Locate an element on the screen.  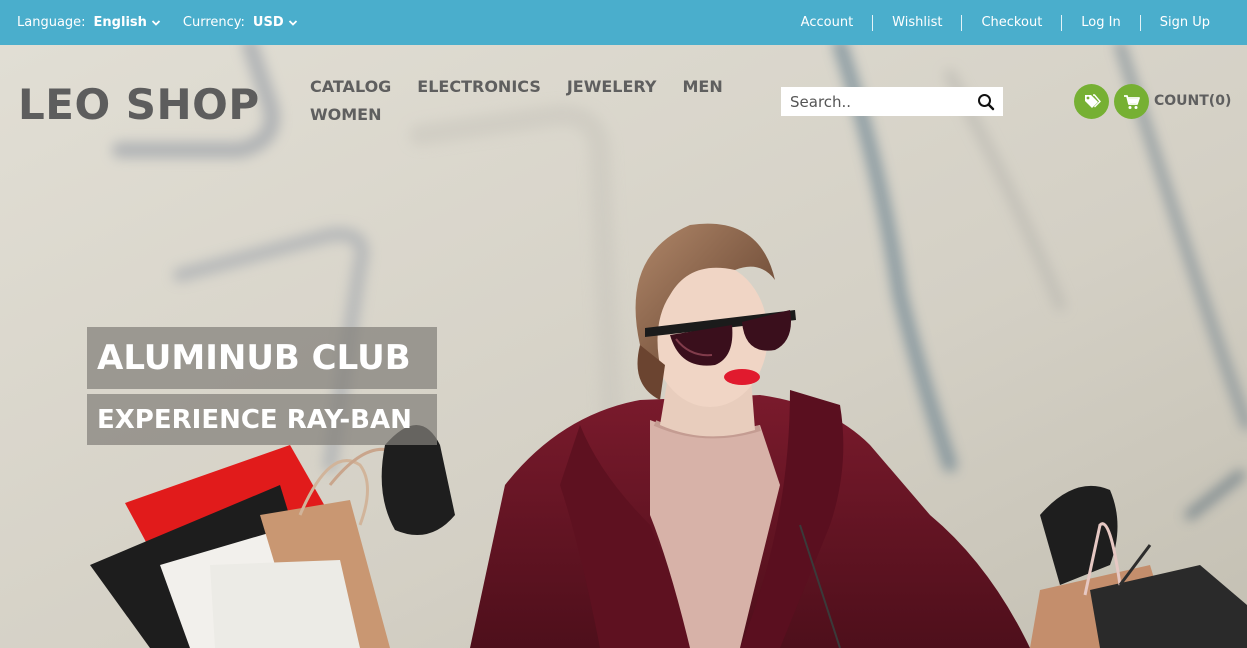
cart-button is located at coordinates (1131, 101).